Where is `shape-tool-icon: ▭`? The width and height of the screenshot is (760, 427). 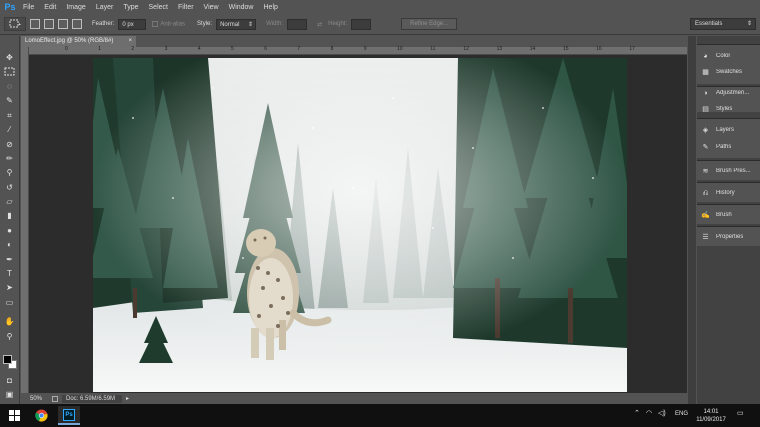 shape-tool-icon: ▭ is located at coordinates (9, 302).